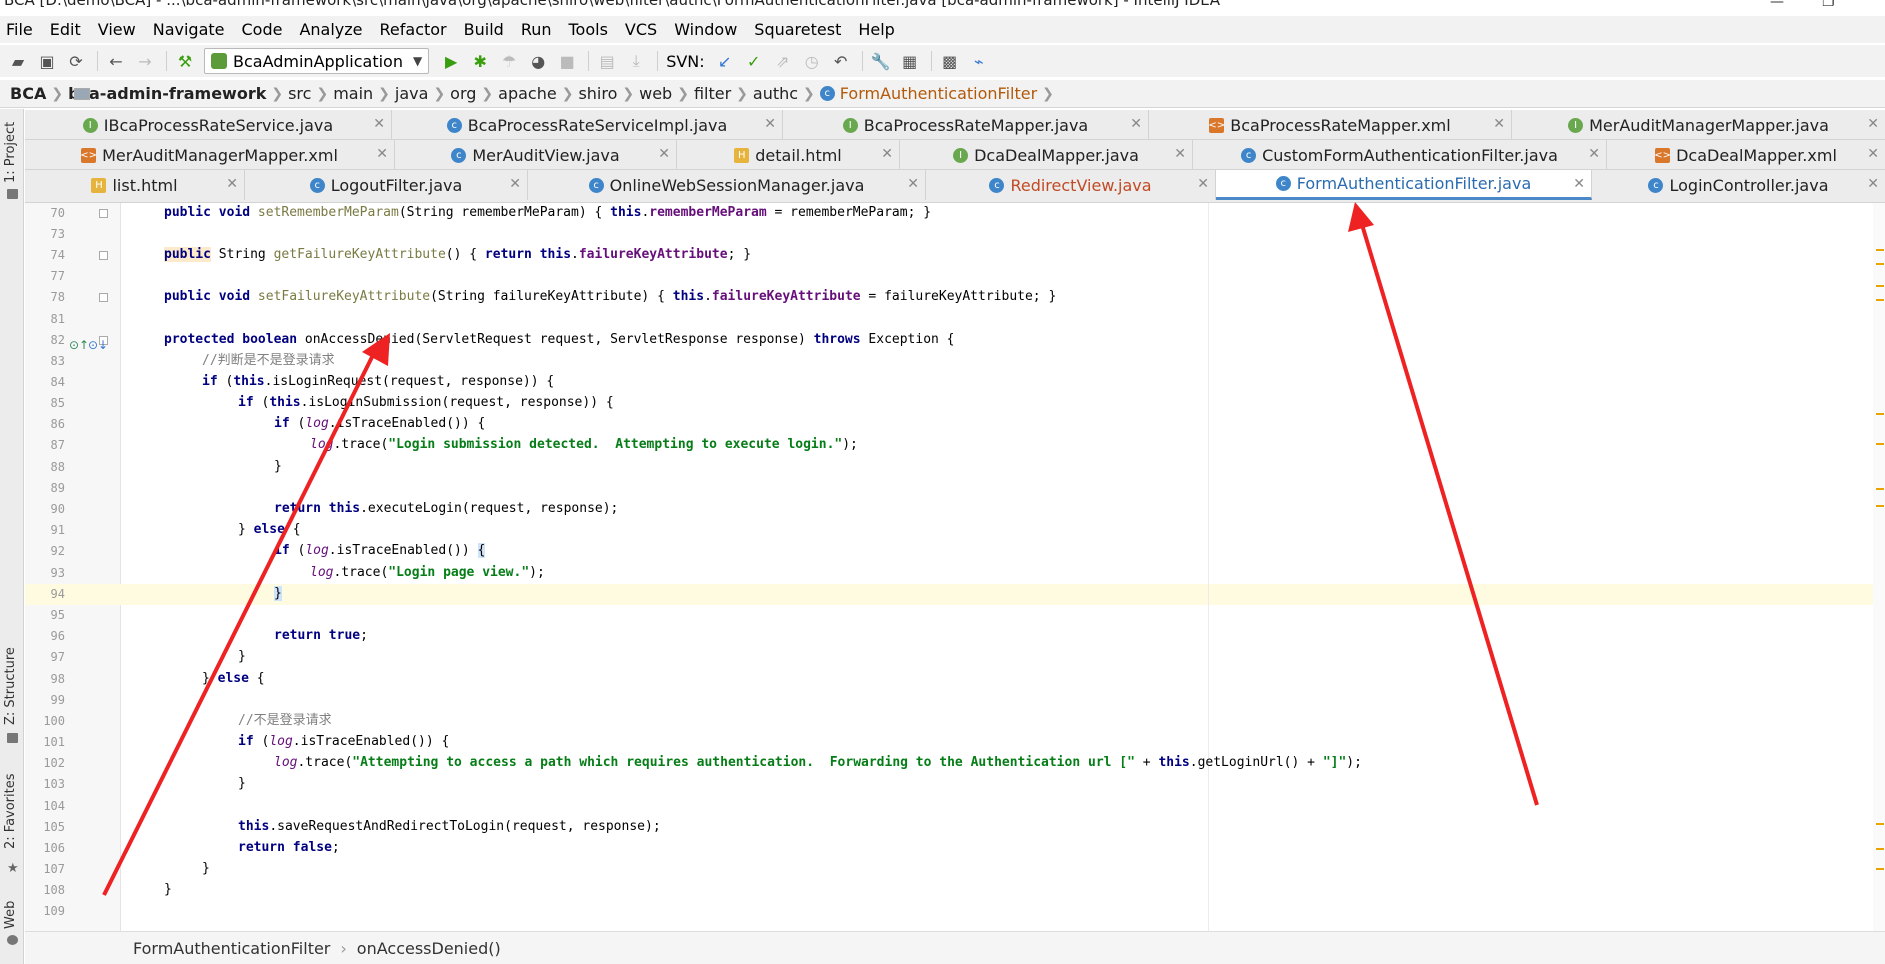  I want to click on menu-run: Run, so click(536, 29).